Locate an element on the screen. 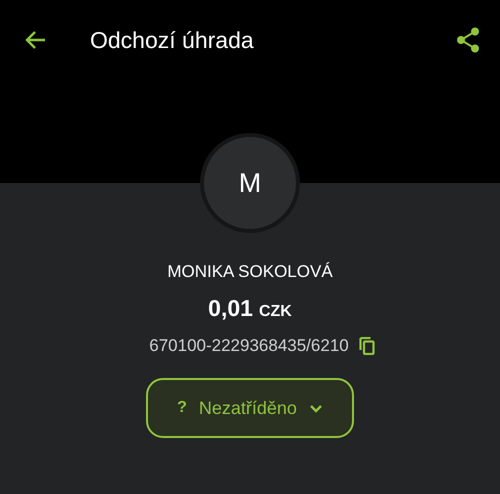 This screenshot has width=500, height=494. back-button is located at coordinates (35, 40).